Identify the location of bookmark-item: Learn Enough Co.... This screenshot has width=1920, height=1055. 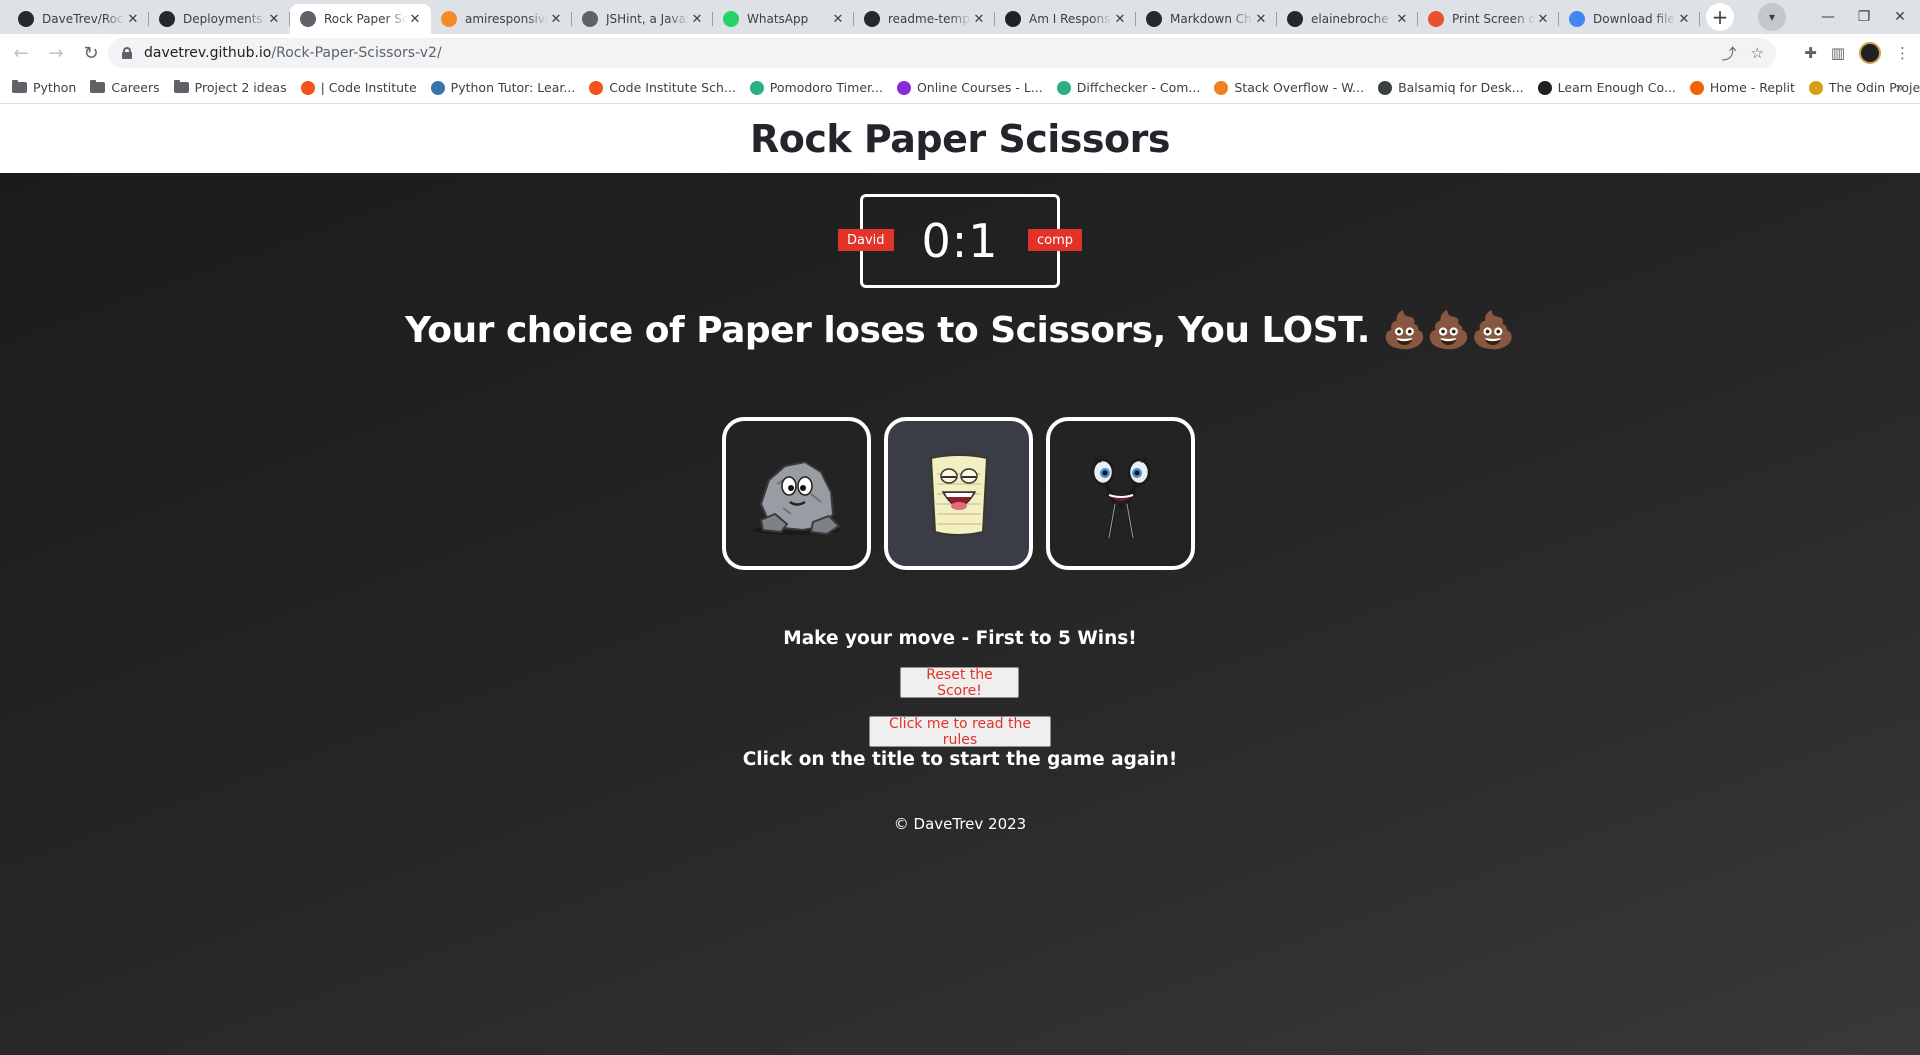
(1606, 87).